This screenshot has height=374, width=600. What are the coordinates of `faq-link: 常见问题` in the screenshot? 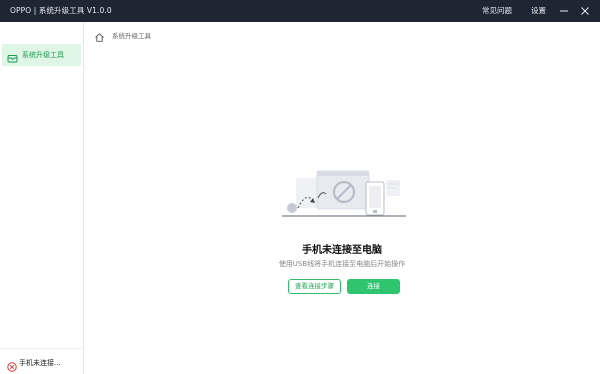 It's located at (497, 10).